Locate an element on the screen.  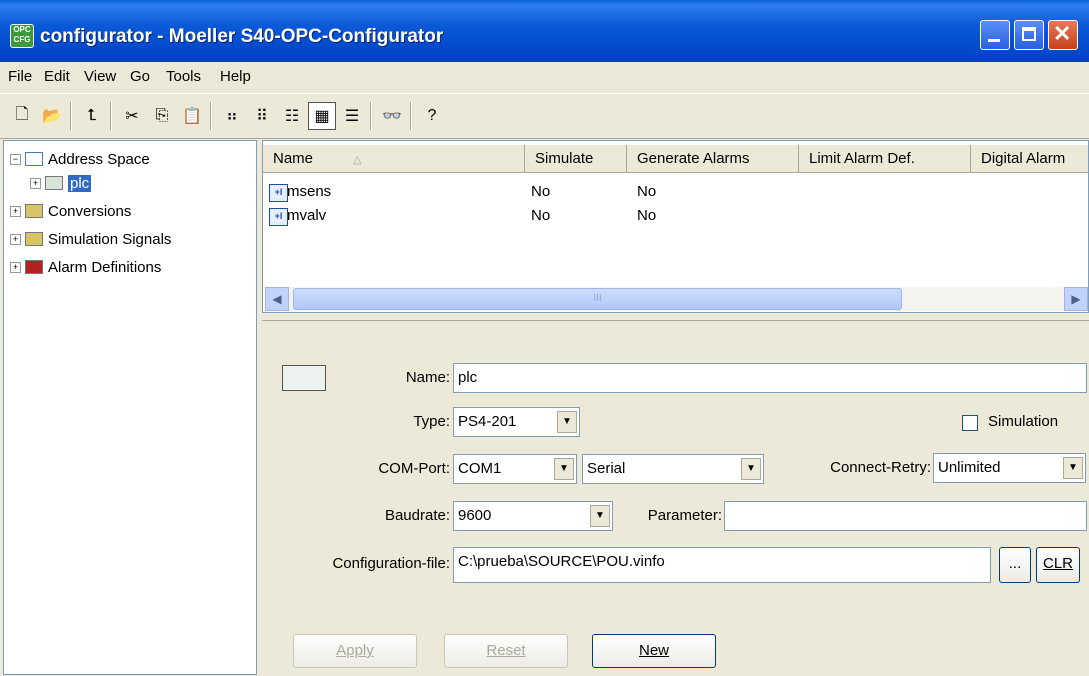
comport-select-value: COM1 is located at coordinates (480, 468).